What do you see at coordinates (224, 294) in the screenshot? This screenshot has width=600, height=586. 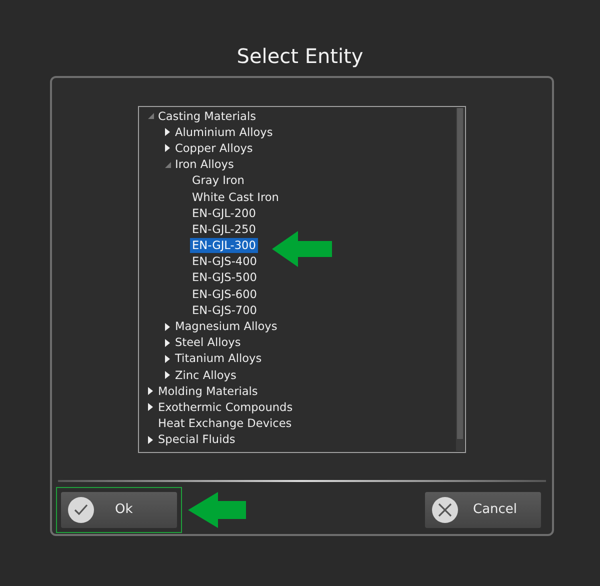 I see `tree-item: EN-GJS-600` at bounding box center [224, 294].